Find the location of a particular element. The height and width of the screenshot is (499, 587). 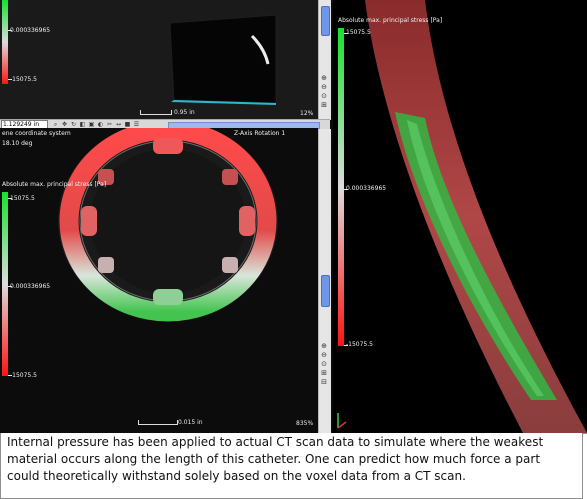

lower-left-lug is located at coordinates (106, 265).